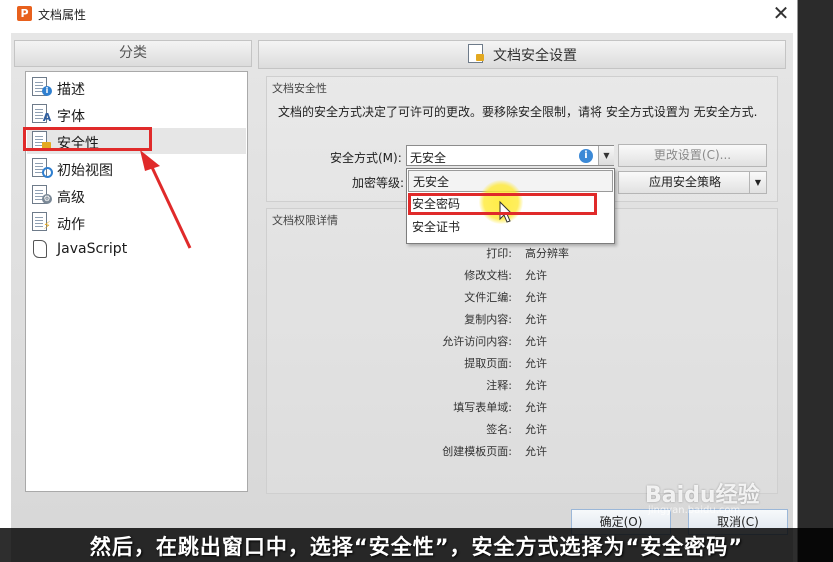 Image resolution: width=833 pixels, height=562 pixels. I want to click on password-option-highlight-box, so click(502, 204).